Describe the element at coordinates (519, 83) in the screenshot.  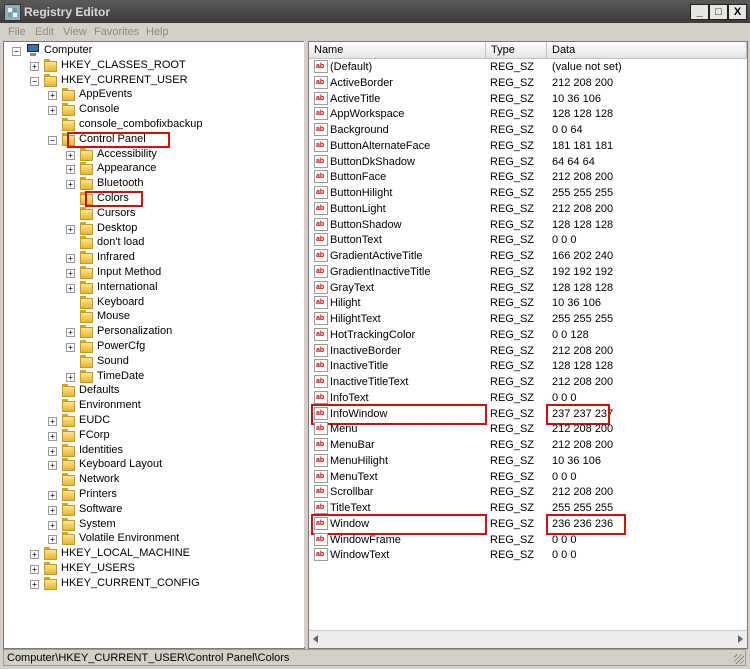
I see `value-row: ab ActiveBorder REG_SZ 212 208 200` at that location.